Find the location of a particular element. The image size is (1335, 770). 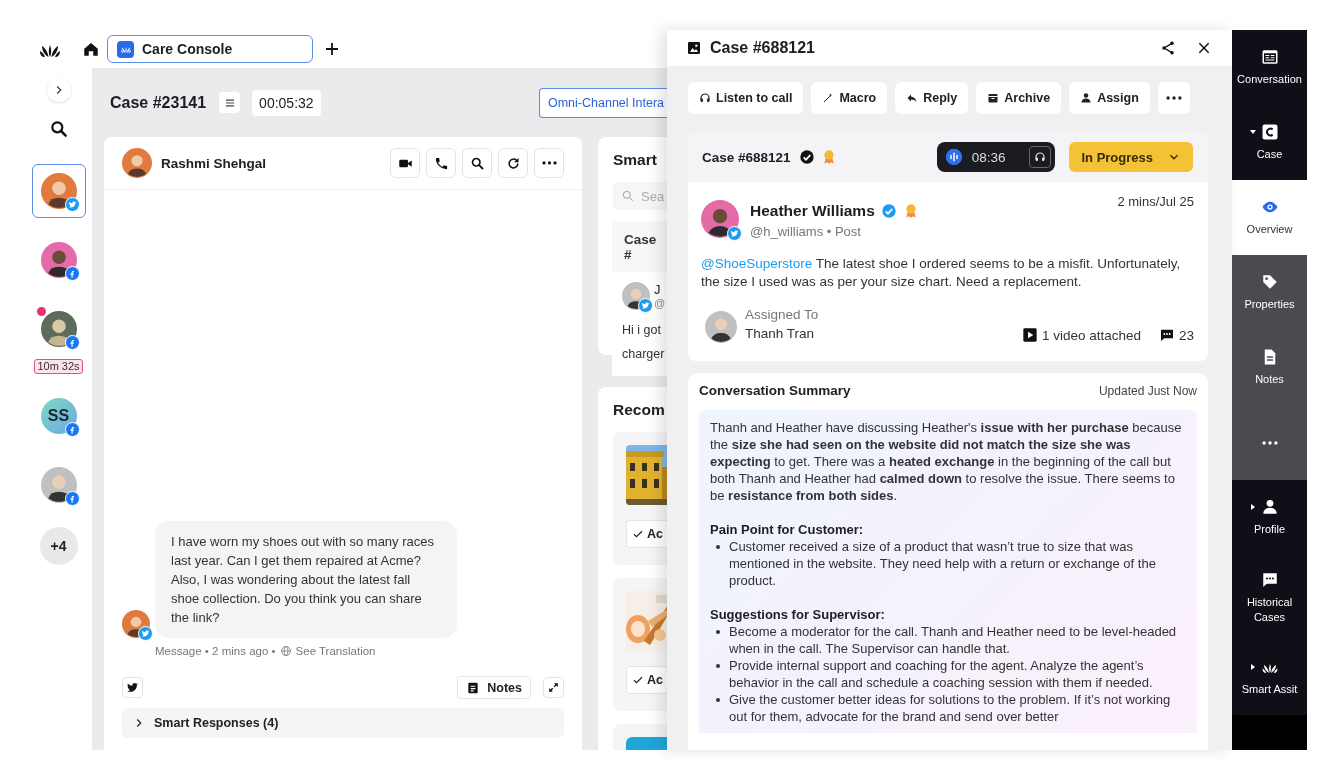

search-field: Sea is located at coordinates (640, 196).